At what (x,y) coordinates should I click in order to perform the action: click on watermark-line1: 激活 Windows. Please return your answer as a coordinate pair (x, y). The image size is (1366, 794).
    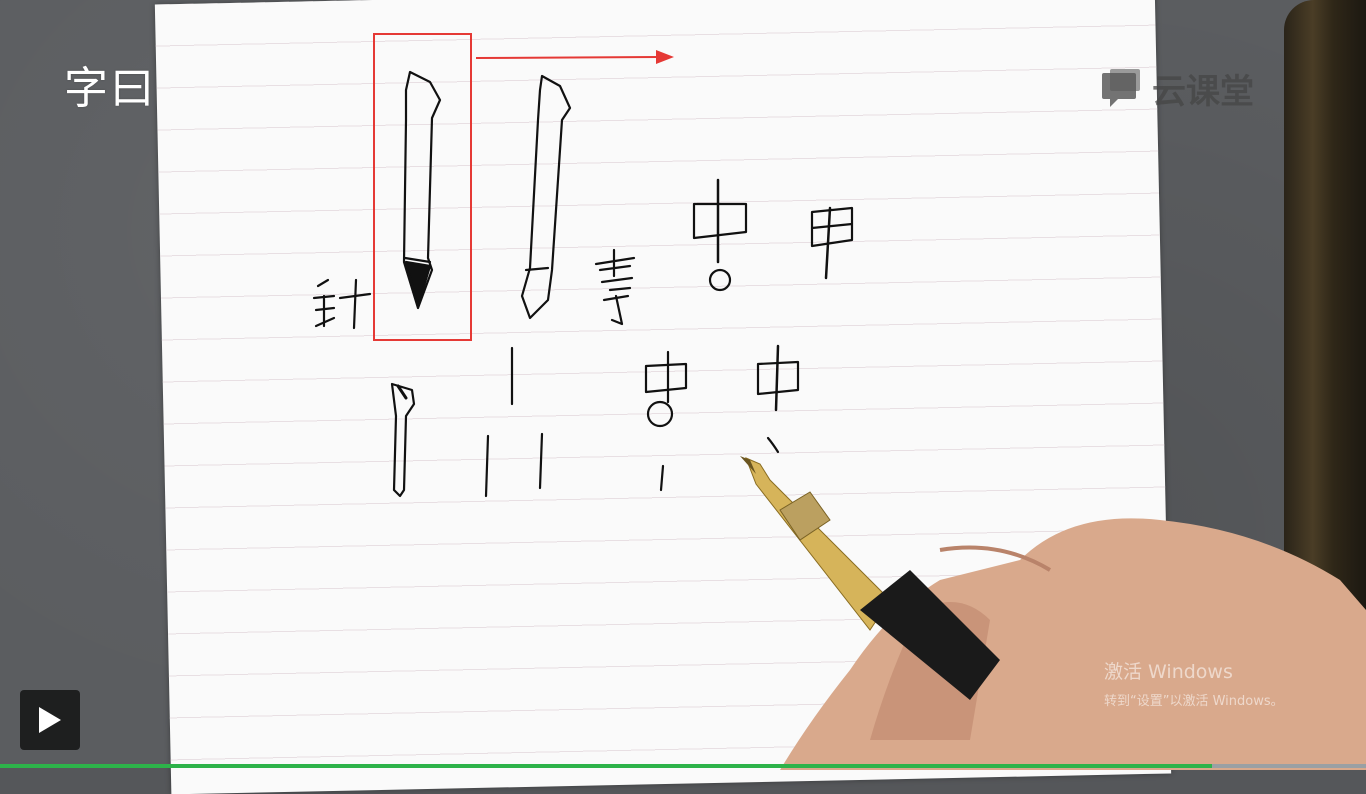
    Looking at the image, I should click on (1168, 672).